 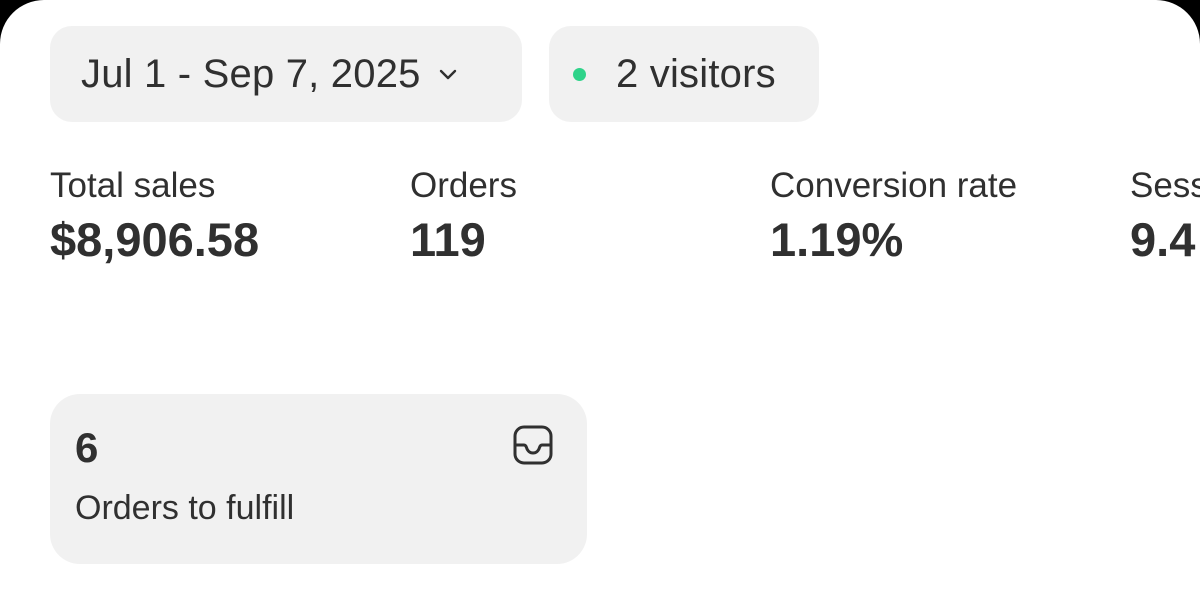 I want to click on visitors-label: 2 visitors, so click(x=696, y=73).